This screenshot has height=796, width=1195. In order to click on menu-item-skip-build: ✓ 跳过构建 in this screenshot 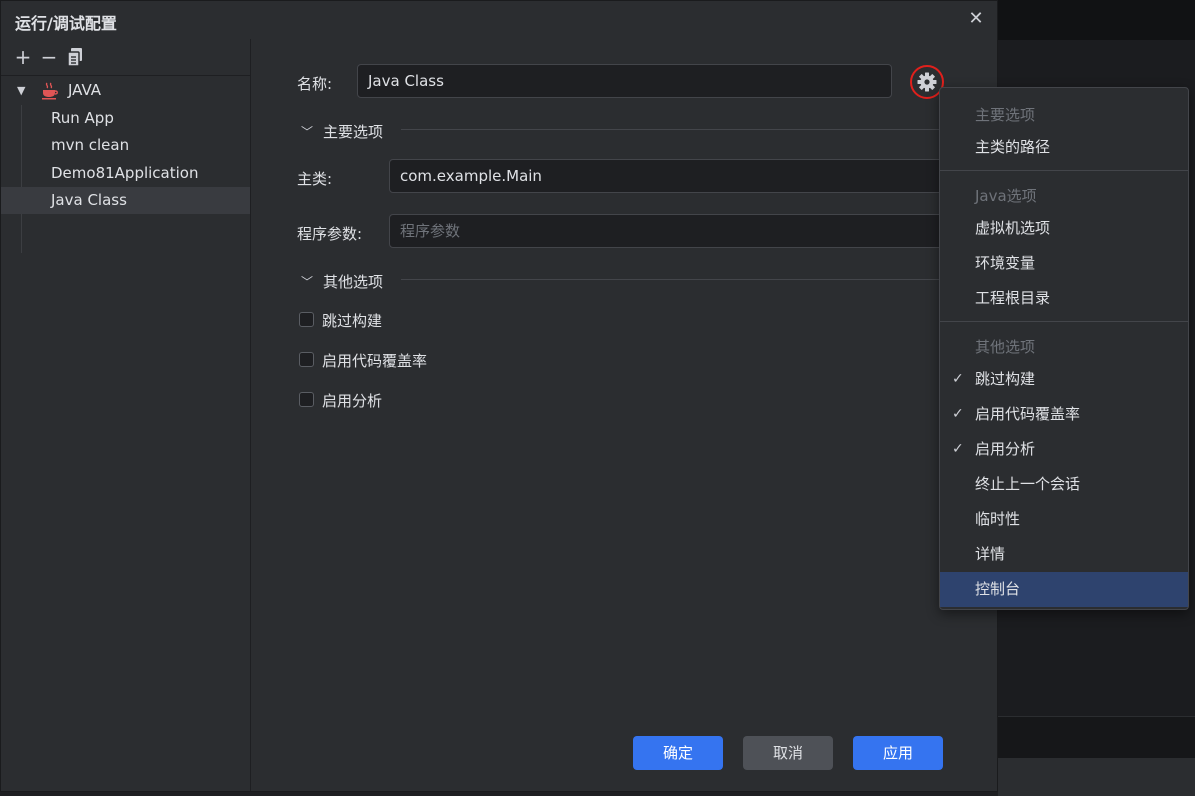, I will do `click(1064, 379)`.